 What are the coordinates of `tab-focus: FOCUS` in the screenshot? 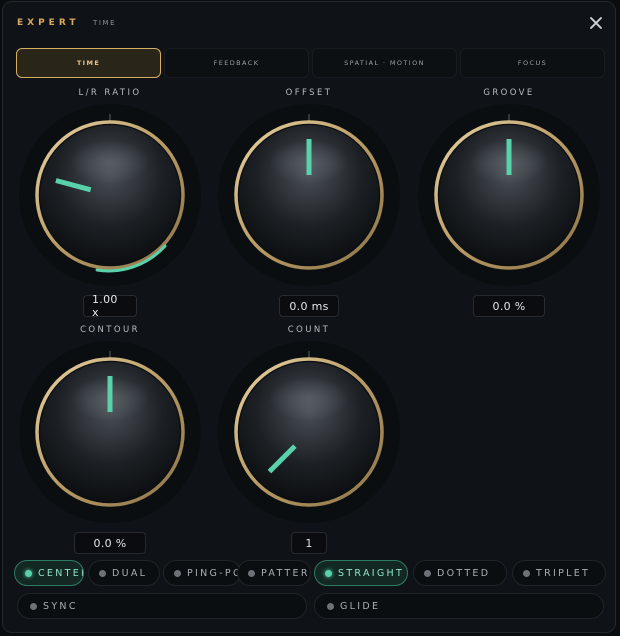 It's located at (532, 63).